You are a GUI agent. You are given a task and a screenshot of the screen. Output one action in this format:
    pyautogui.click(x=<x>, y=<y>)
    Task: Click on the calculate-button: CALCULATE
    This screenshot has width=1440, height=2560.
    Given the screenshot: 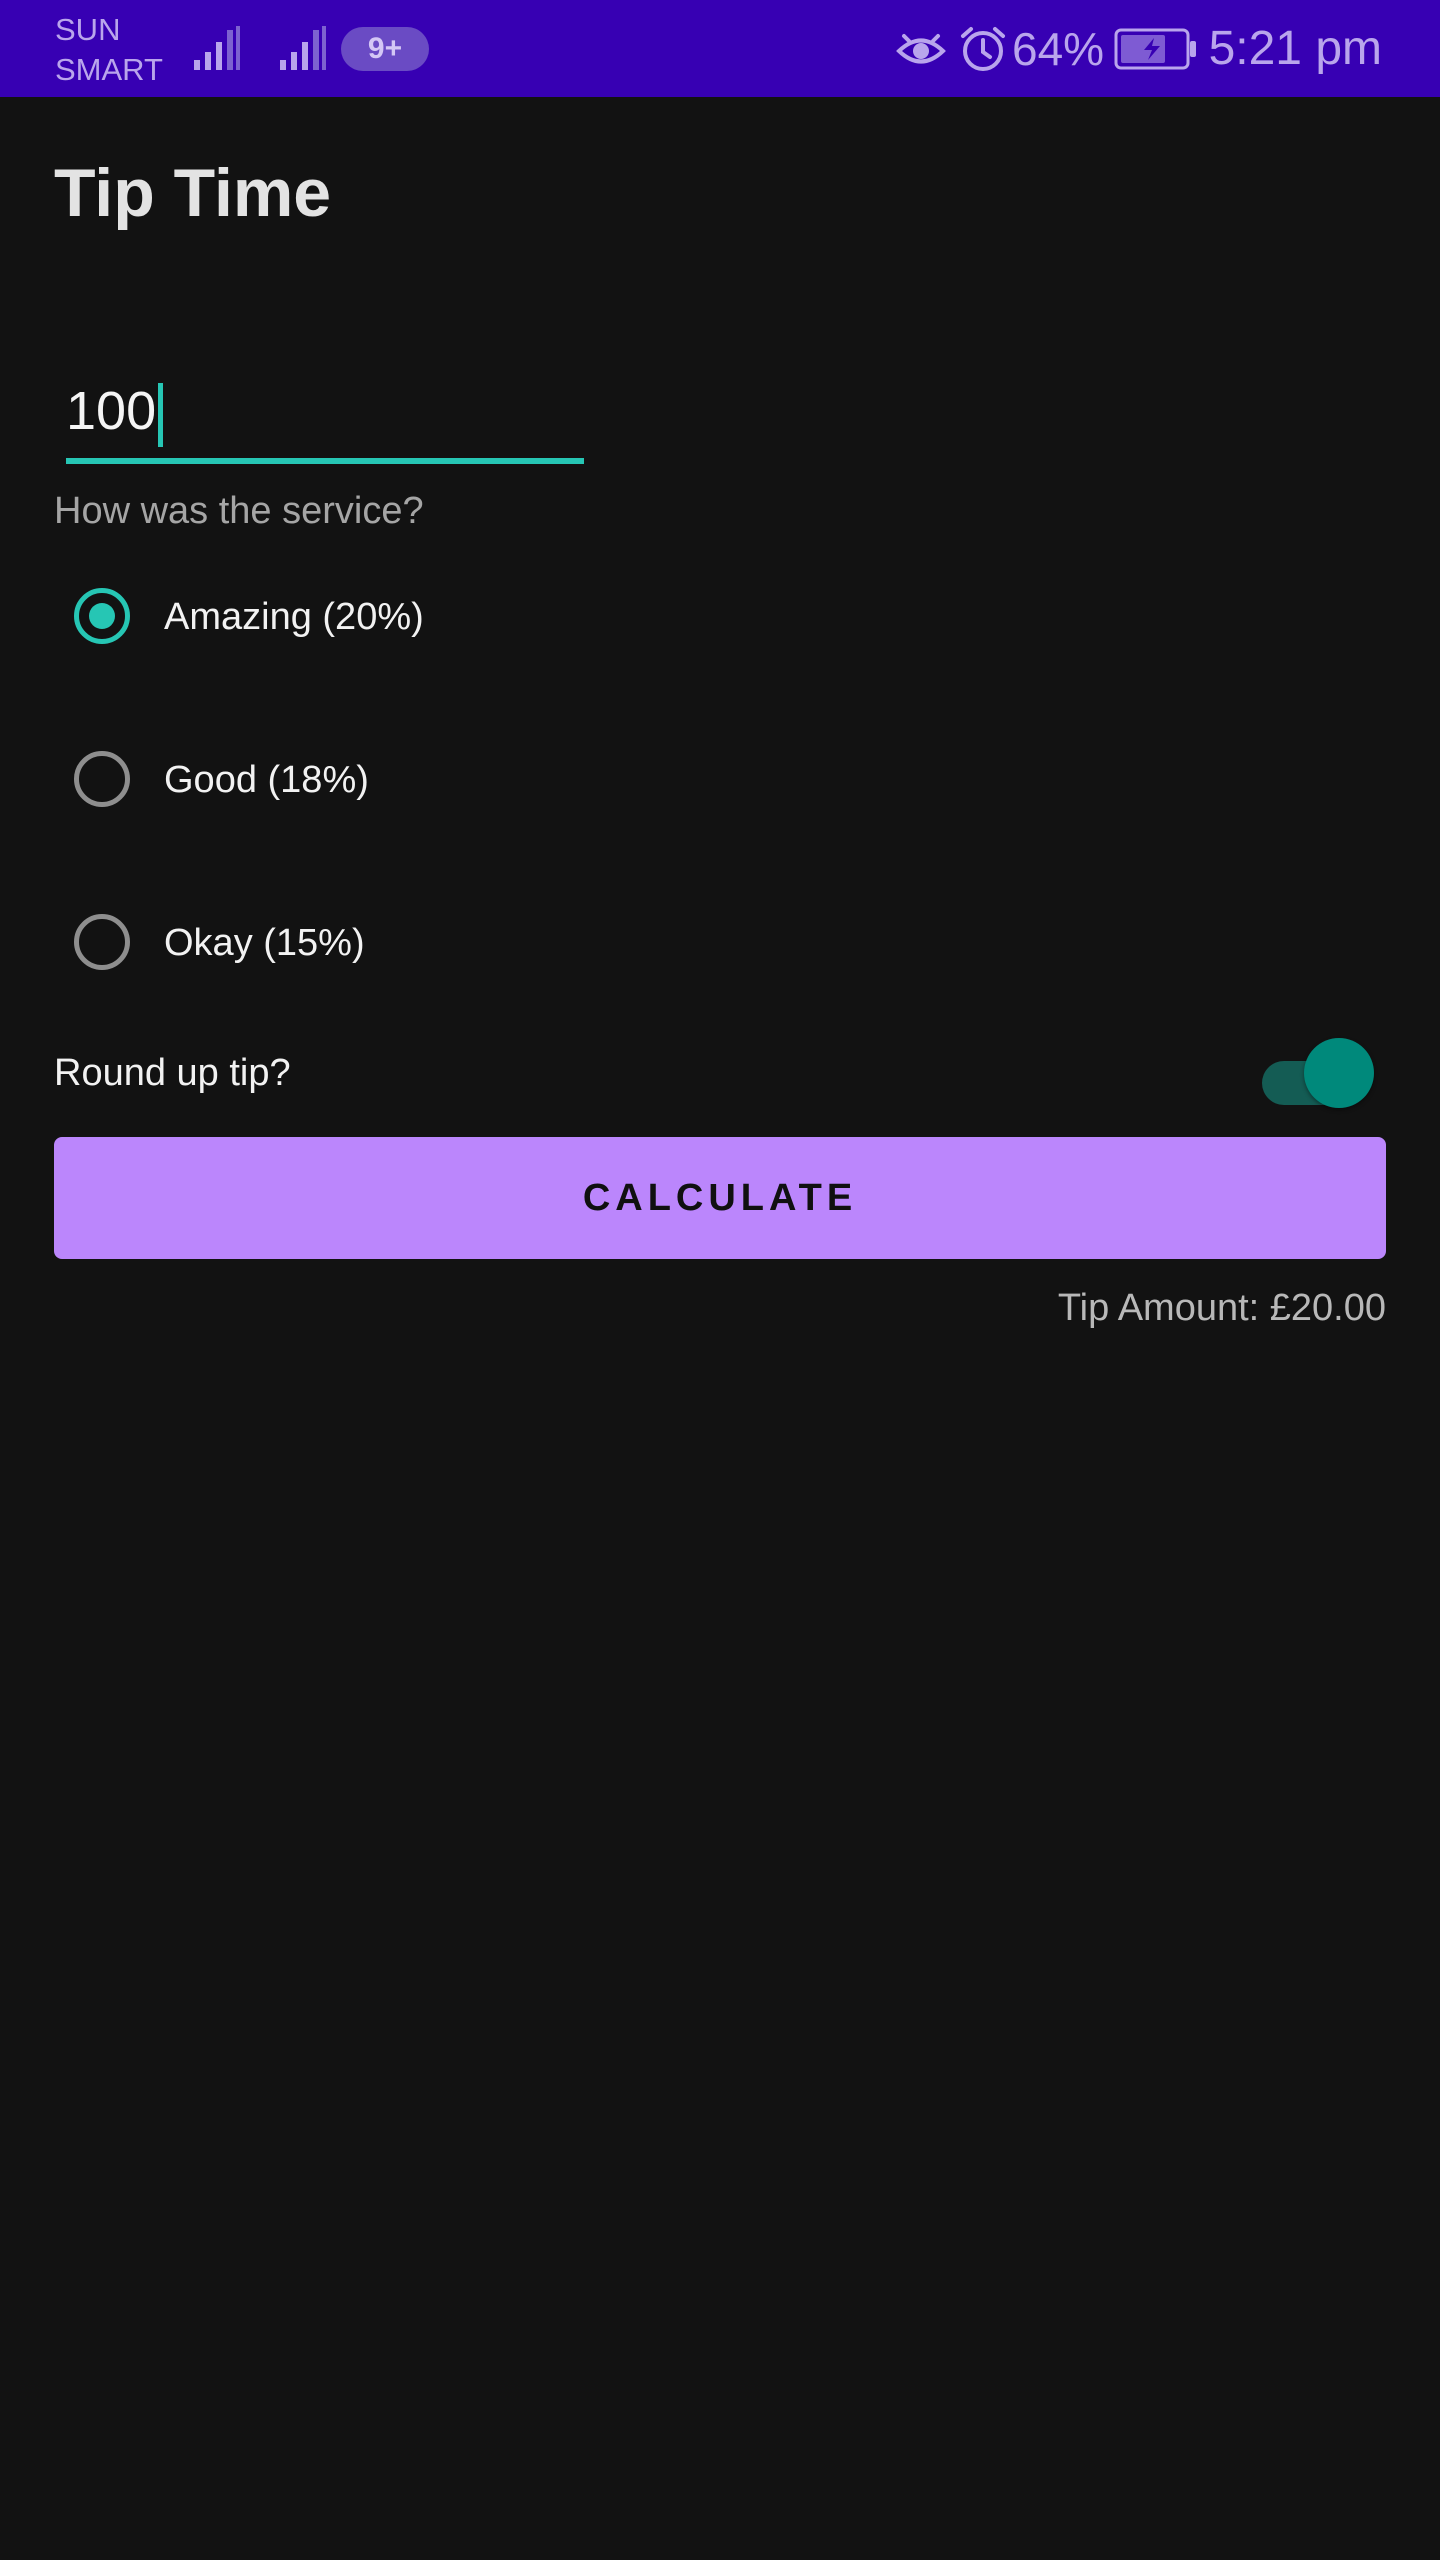 What is the action you would take?
    pyautogui.click(x=720, y=1198)
    